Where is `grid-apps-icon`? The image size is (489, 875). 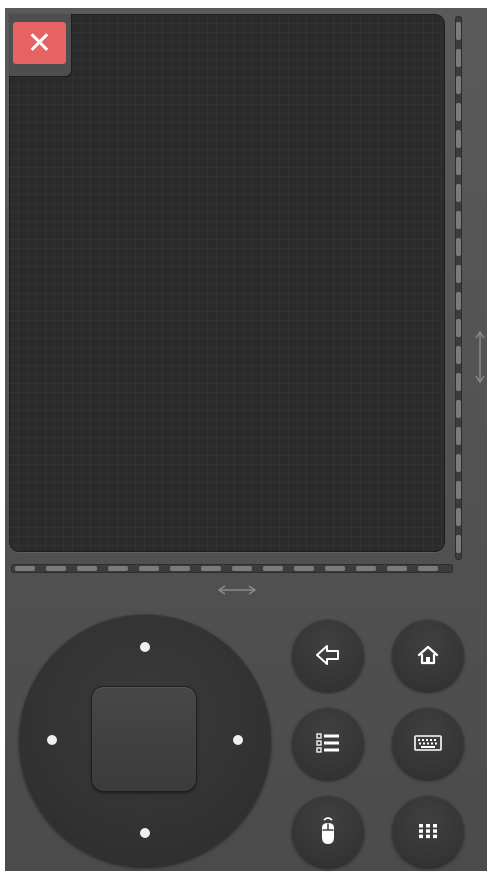 grid-apps-icon is located at coordinates (428, 831).